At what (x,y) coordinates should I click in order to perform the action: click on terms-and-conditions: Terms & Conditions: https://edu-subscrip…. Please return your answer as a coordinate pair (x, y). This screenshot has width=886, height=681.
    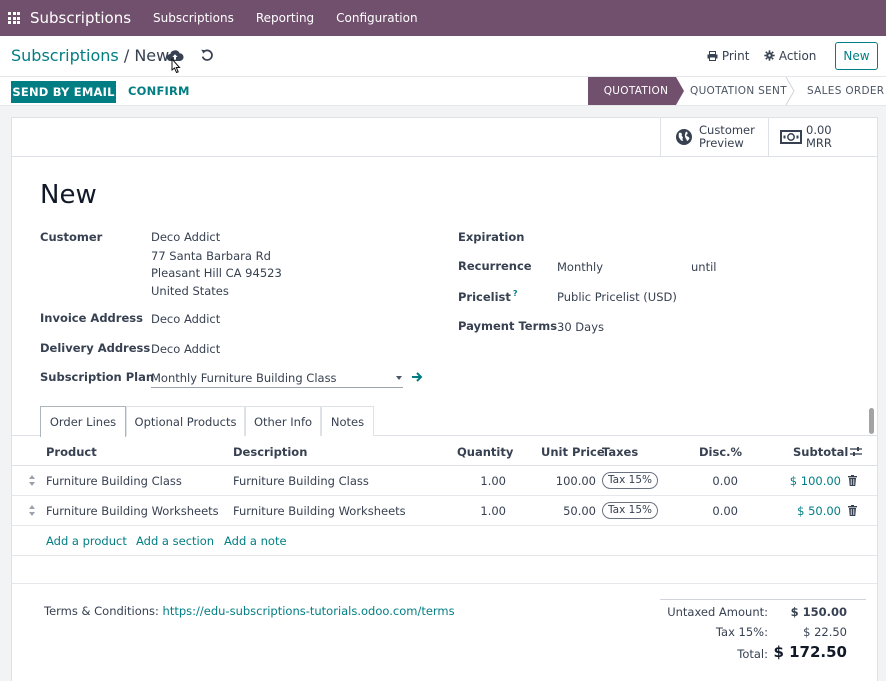
    Looking at the image, I should click on (249, 611).